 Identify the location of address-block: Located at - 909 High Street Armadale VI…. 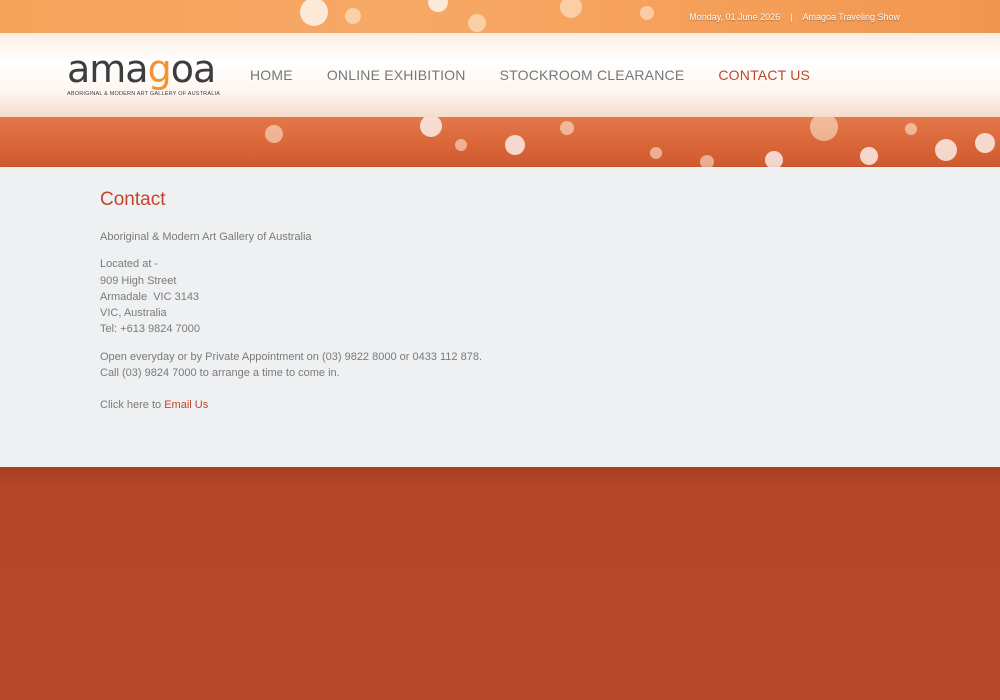
(500, 296).